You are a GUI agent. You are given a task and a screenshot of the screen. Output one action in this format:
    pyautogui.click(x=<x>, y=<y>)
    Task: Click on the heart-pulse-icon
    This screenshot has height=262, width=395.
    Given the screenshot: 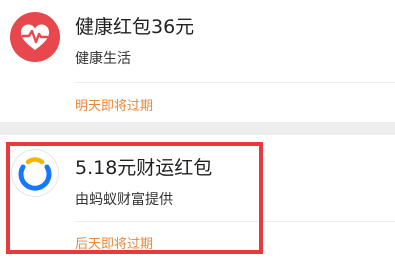 What is the action you would take?
    pyautogui.click(x=35, y=37)
    